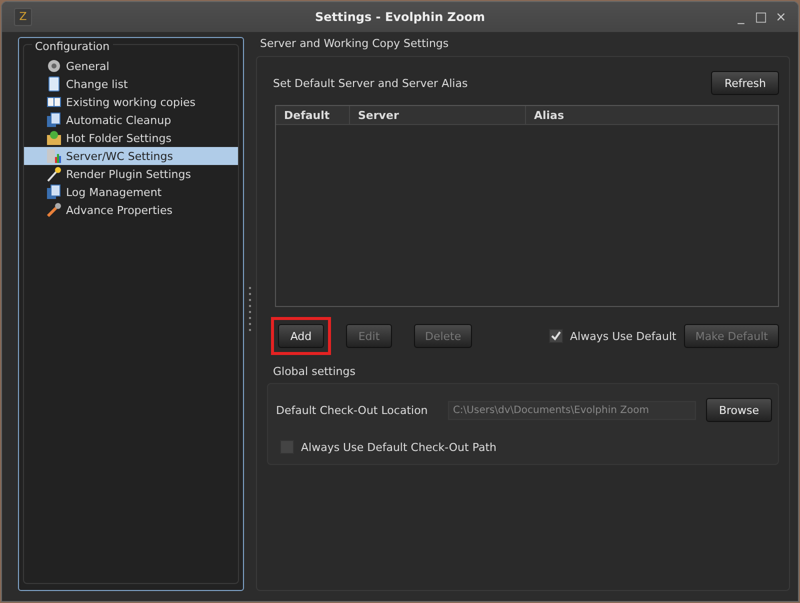  Describe the element at coordinates (314, 372) in the screenshot. I see `section-title: Global settings` at that location.